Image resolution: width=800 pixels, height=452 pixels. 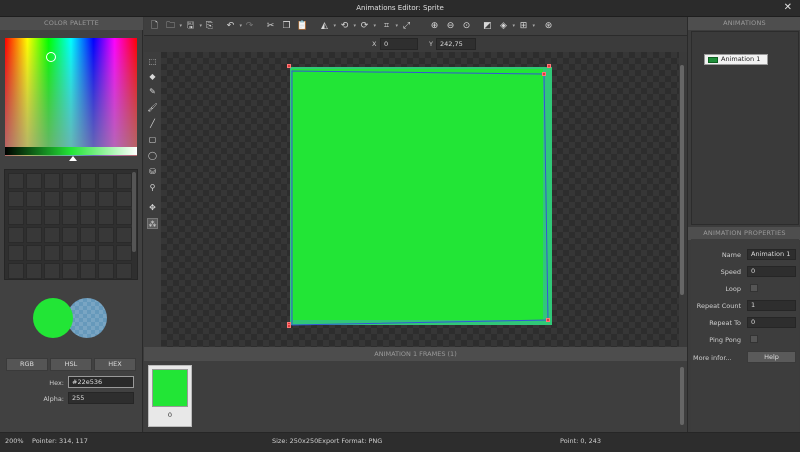 I want to click on frame-thumbnail: 0, so click(x=170, y=396).